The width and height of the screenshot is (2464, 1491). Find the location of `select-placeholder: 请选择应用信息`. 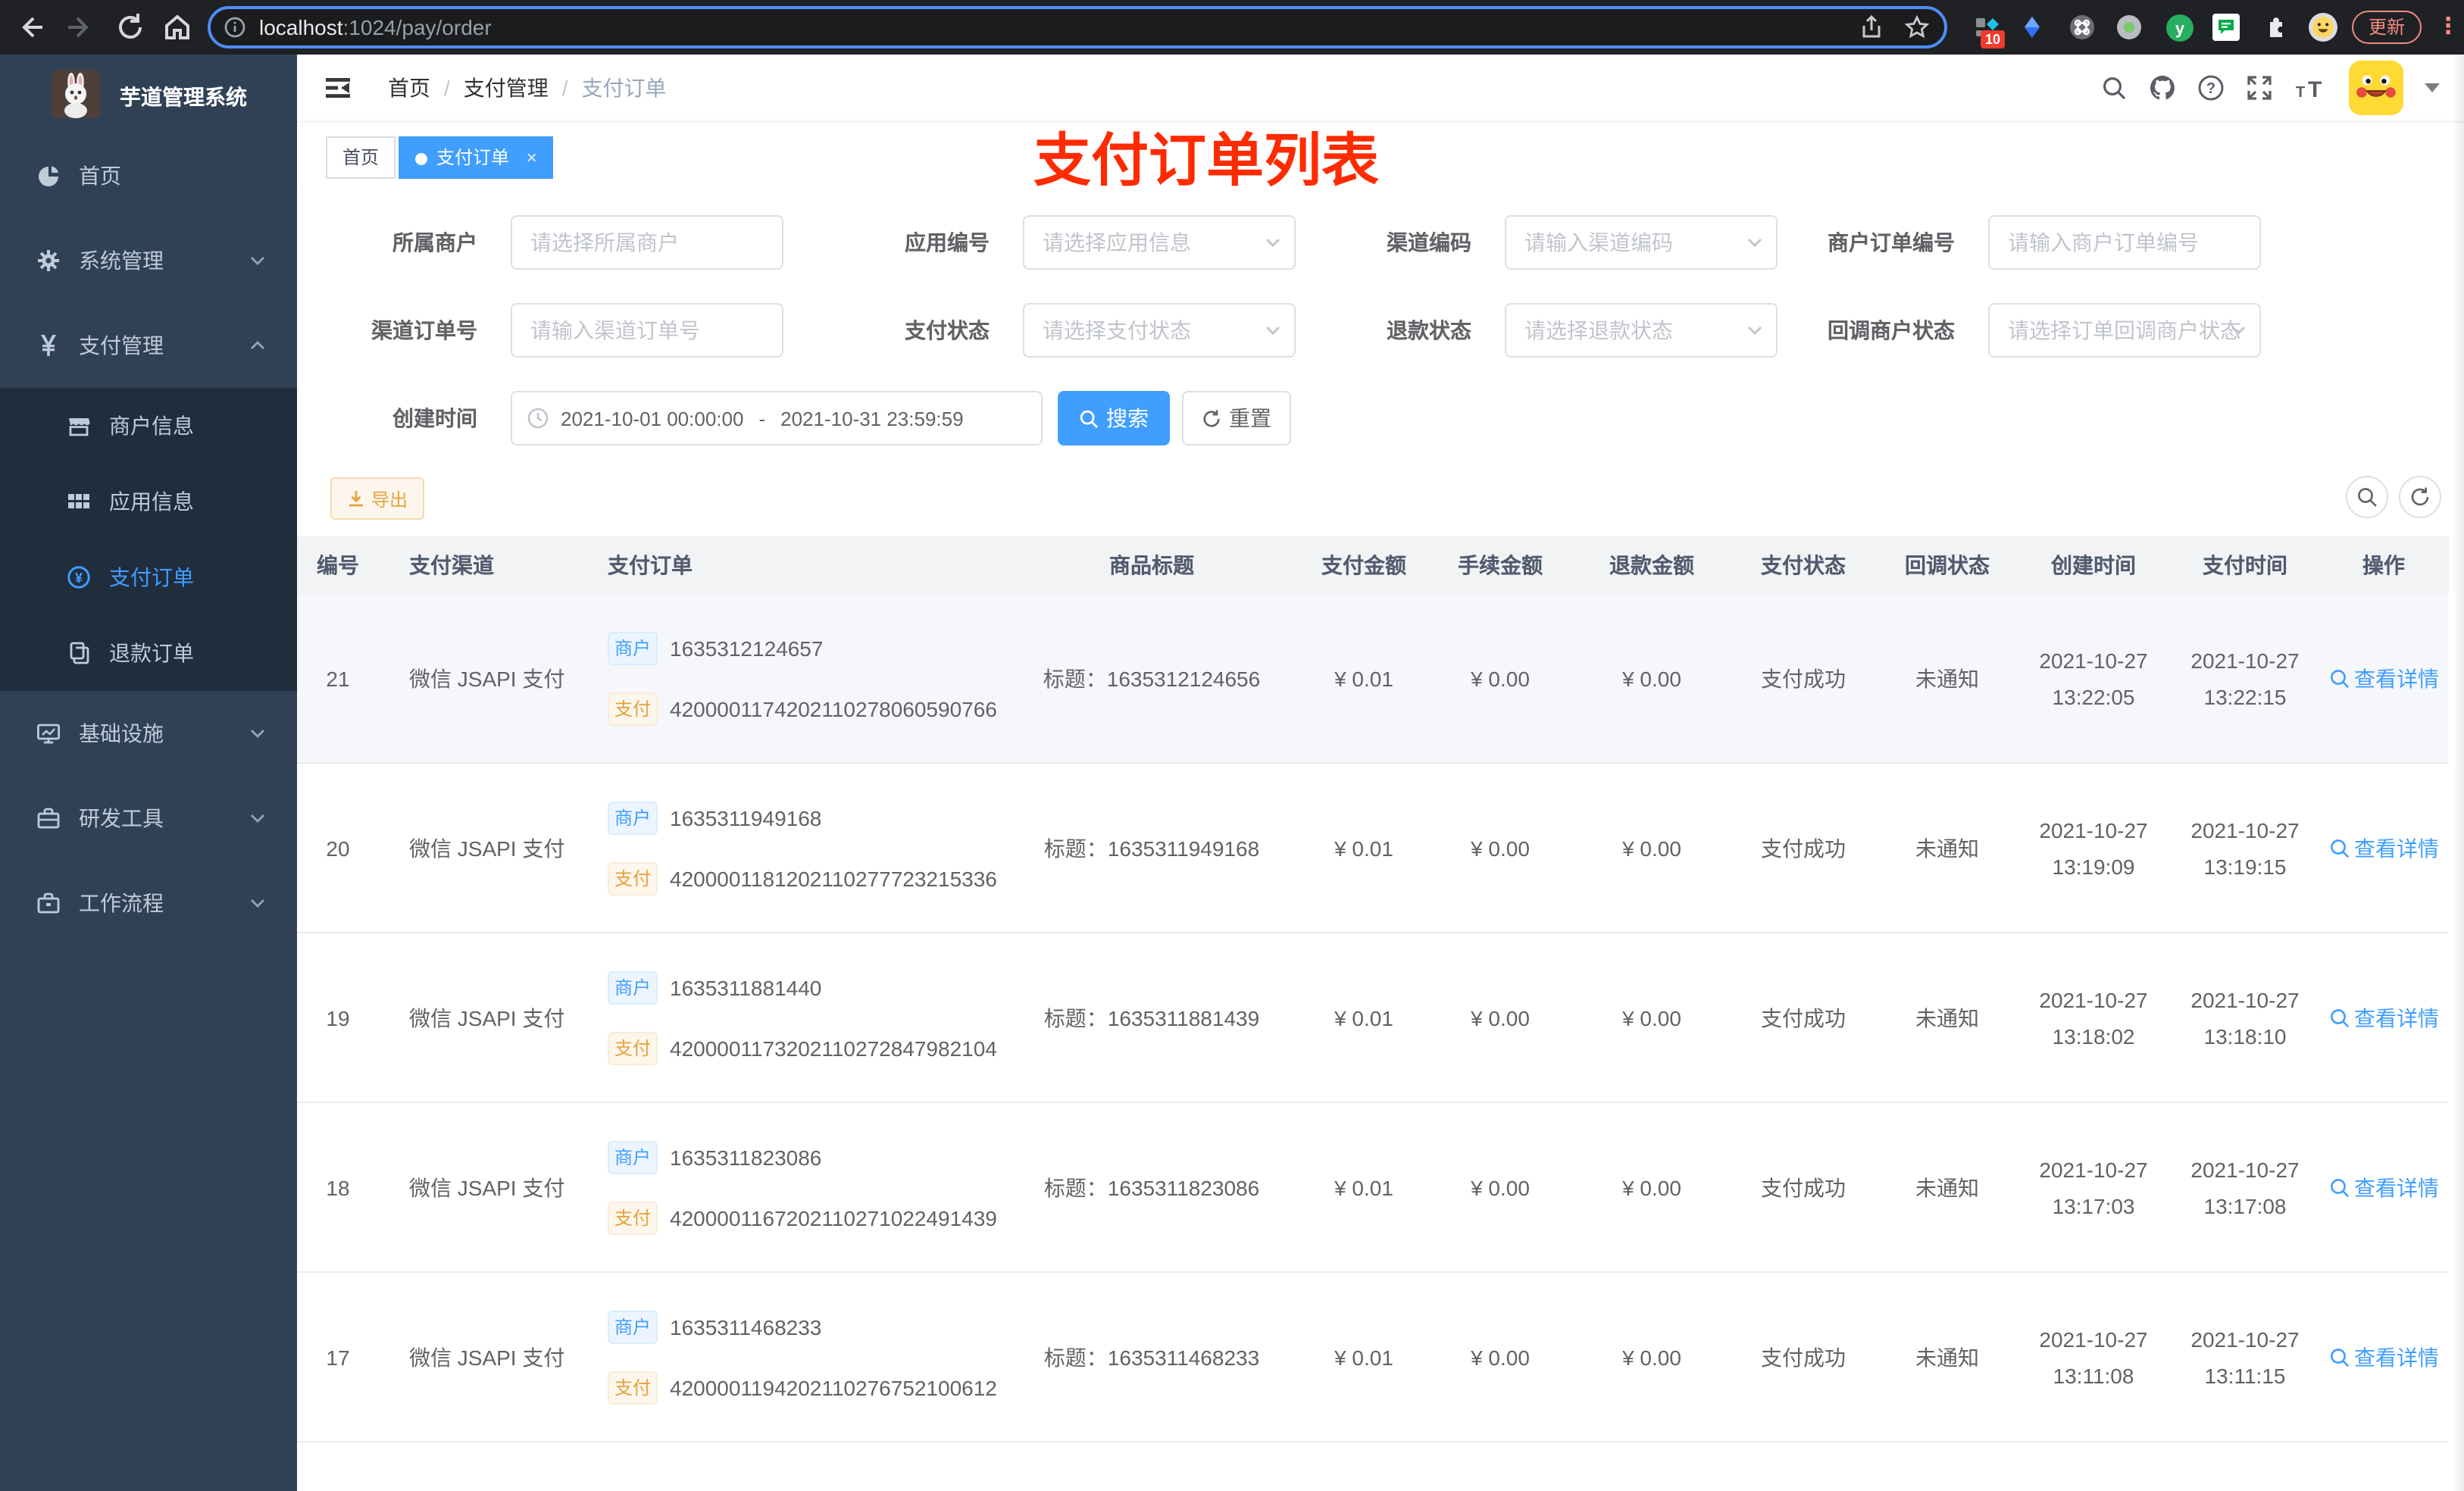

select-placeholder: 请选择应用信息 is located at coordinates (1117, 242).